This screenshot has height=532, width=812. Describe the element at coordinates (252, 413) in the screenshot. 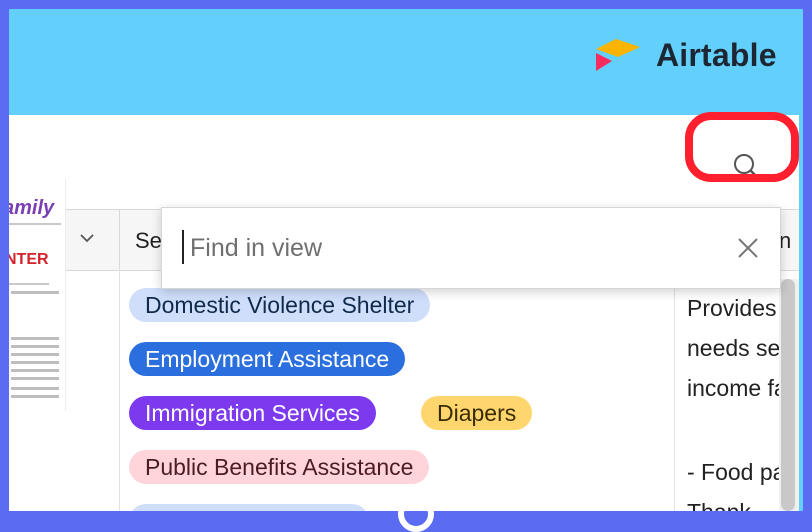

I see `tag-immigration-services: Immigration Services` at that location.